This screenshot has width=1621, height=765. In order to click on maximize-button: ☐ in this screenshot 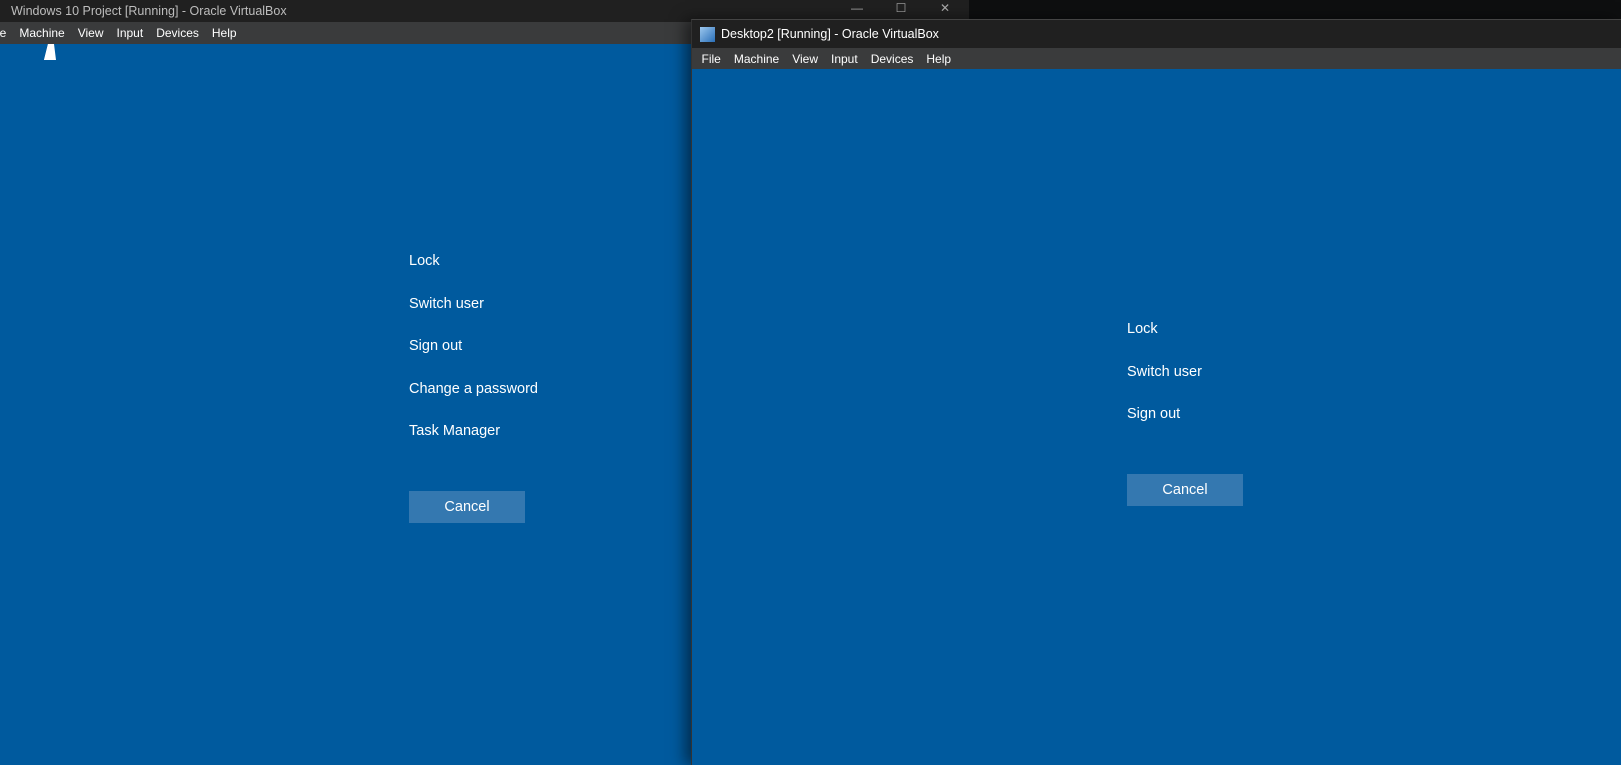, I will do `click(901, 8)`.